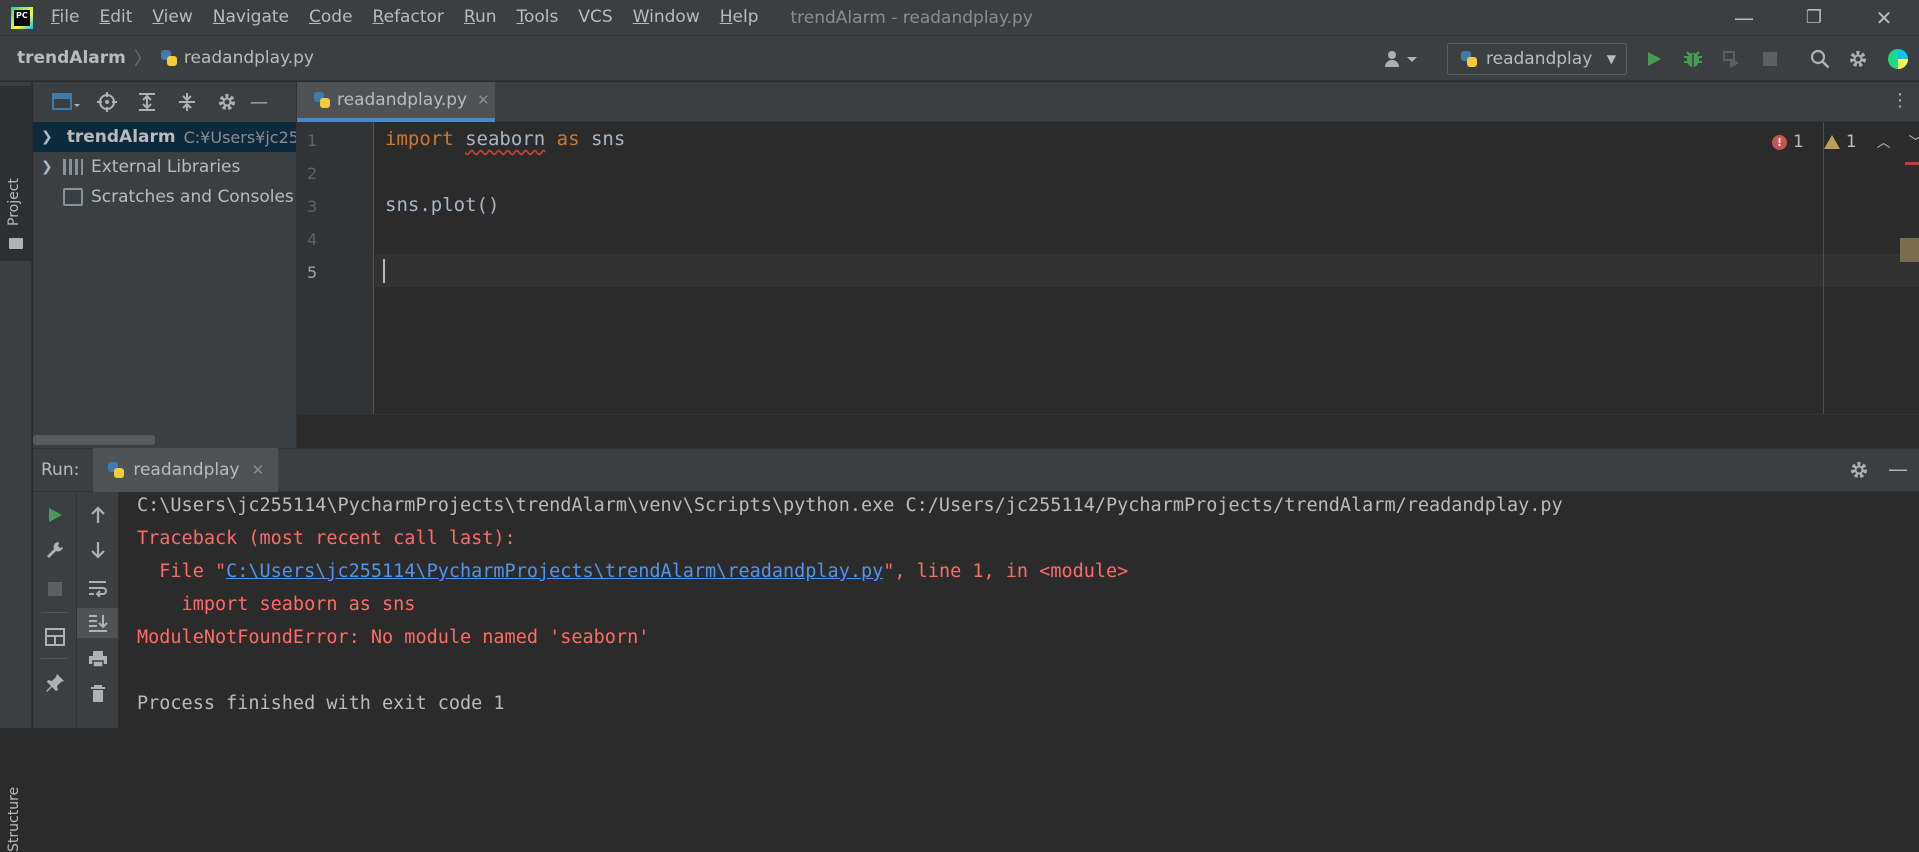 The width and height of the screenshot is (1919, 852). What do you see at coordinates (97, 694) in the screenshot?
I see `trash-icon` at bounding box center [97, 694].